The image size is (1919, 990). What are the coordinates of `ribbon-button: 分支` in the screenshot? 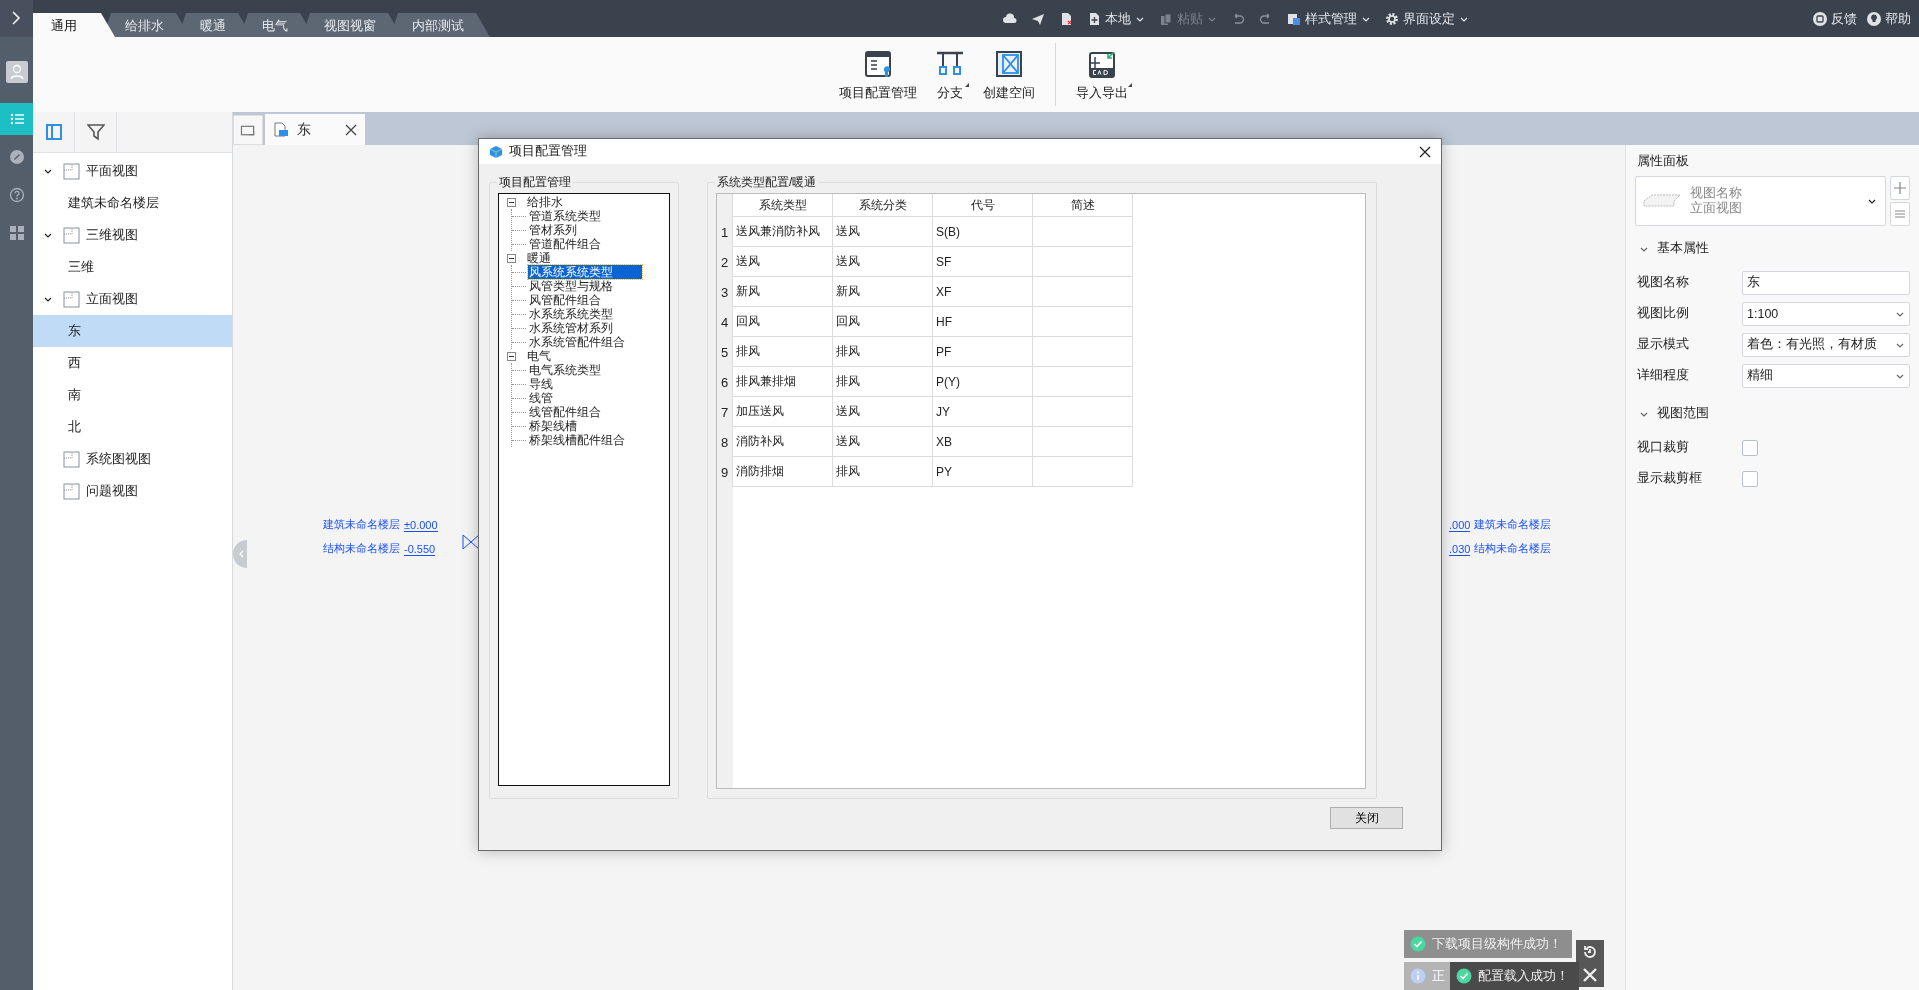 It's located at (950, 74).